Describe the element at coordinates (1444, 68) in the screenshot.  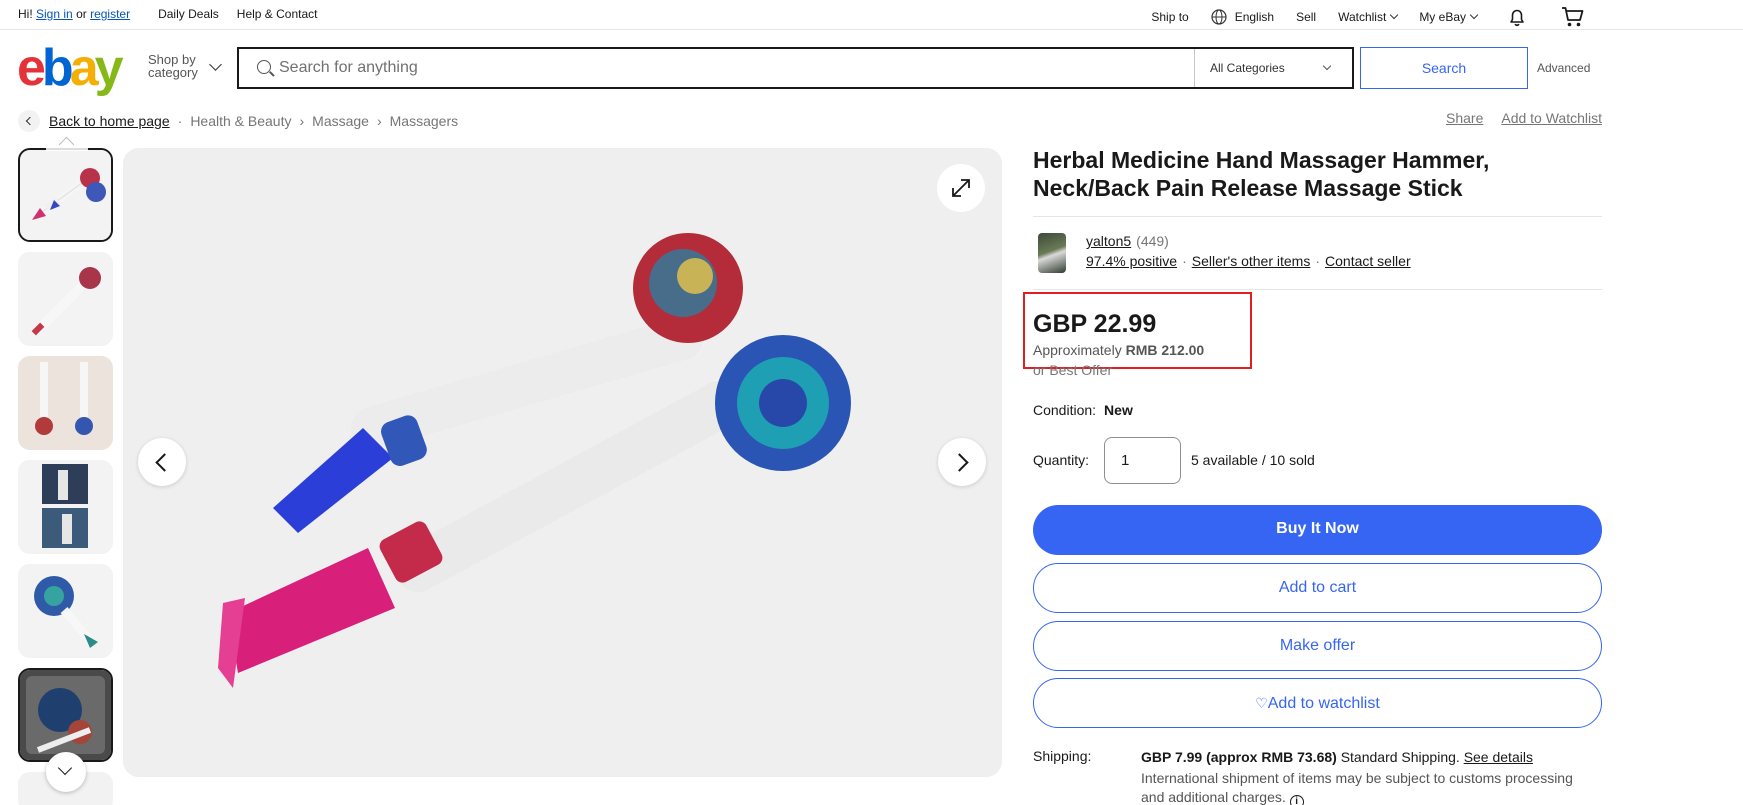
I see `search-button: Search` at that location.